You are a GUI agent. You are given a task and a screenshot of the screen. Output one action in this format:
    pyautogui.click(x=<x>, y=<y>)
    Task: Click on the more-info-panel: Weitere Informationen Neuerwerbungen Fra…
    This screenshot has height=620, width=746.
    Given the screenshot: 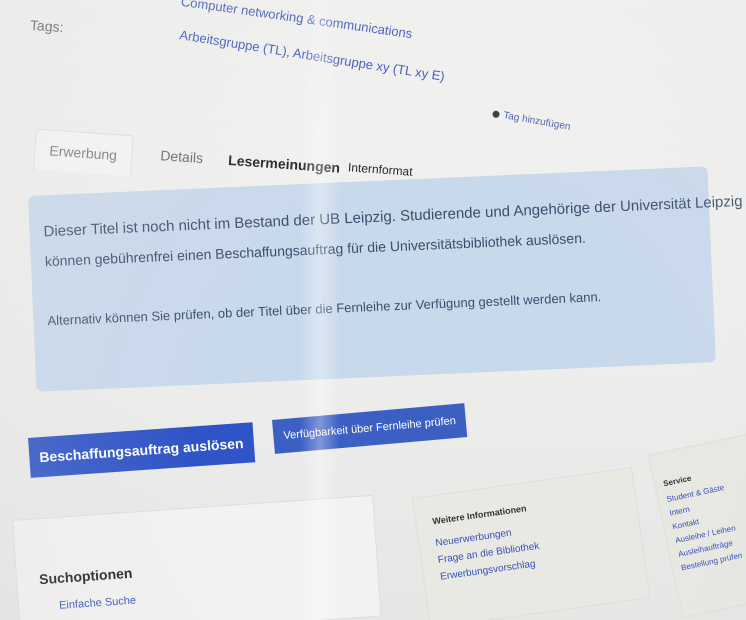 What is the action you would take?
    pyautogui.click(x=531, y=543)
    